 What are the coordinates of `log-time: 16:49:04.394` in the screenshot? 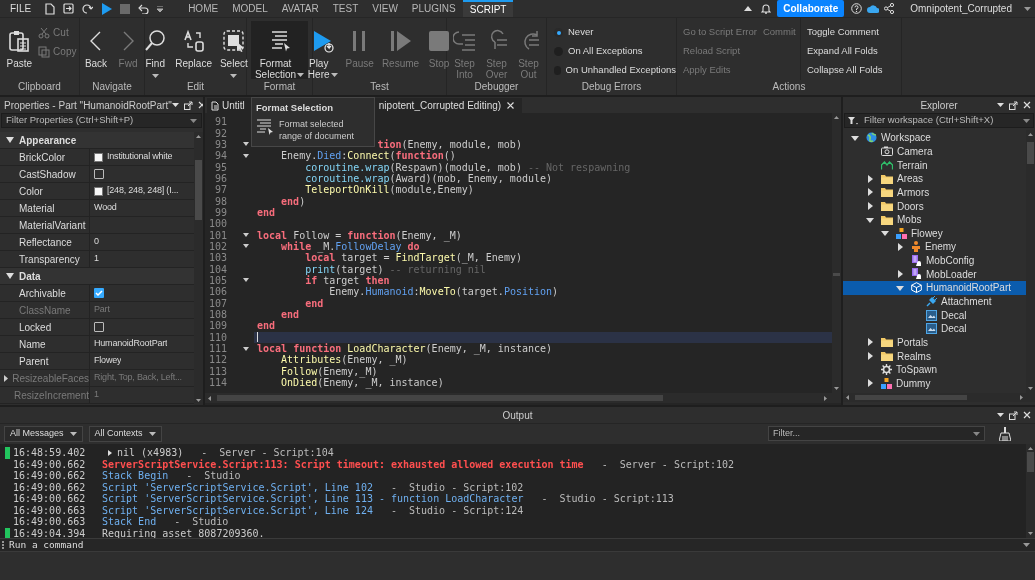 It's located at (50, 532).